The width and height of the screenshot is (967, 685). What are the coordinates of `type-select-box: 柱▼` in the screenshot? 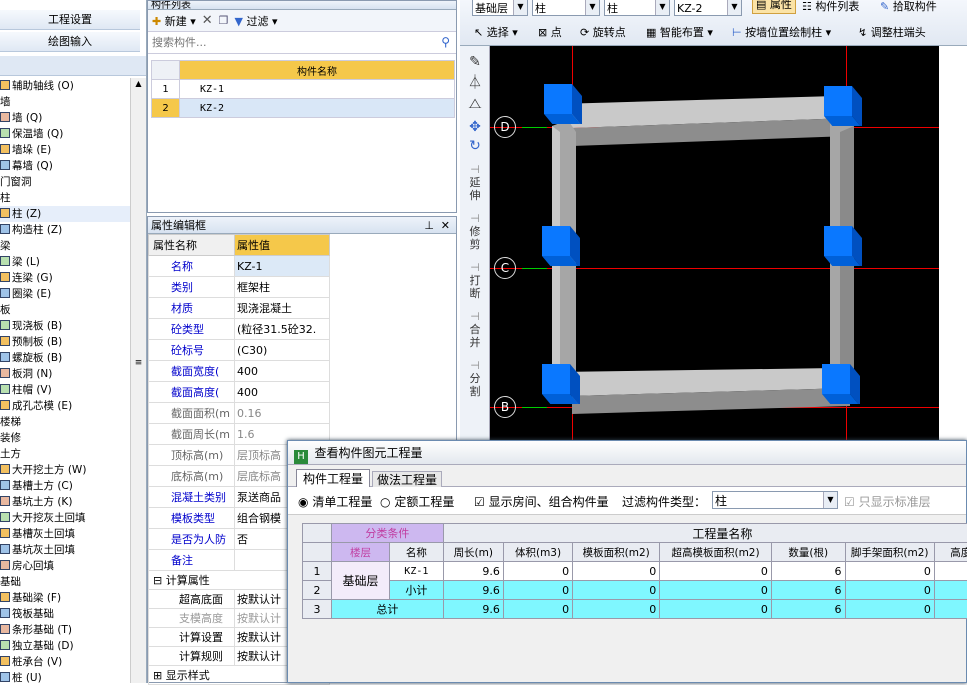 It's located at (566, 8).